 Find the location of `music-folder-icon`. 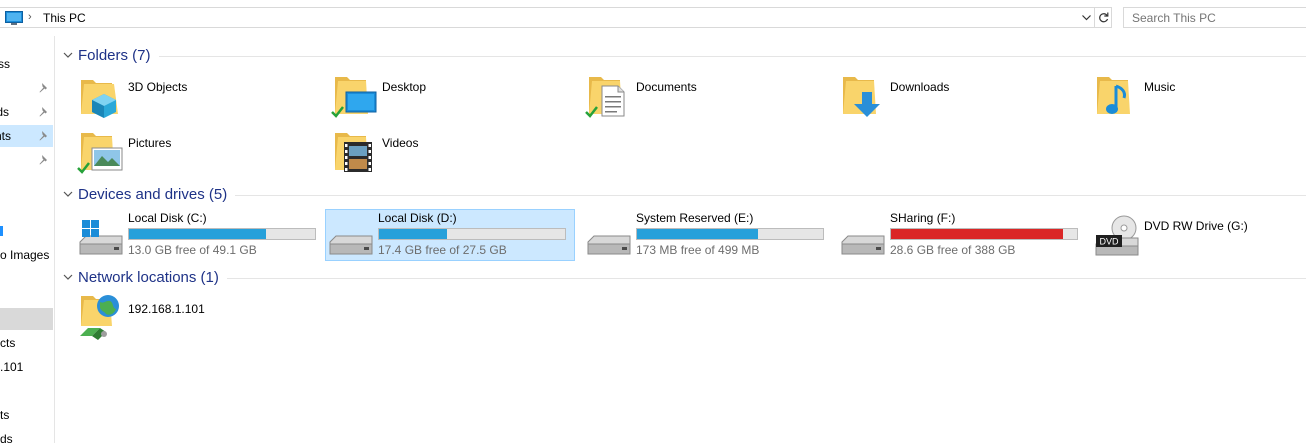

music-folder-icon is located at coordinates (1113, 95).